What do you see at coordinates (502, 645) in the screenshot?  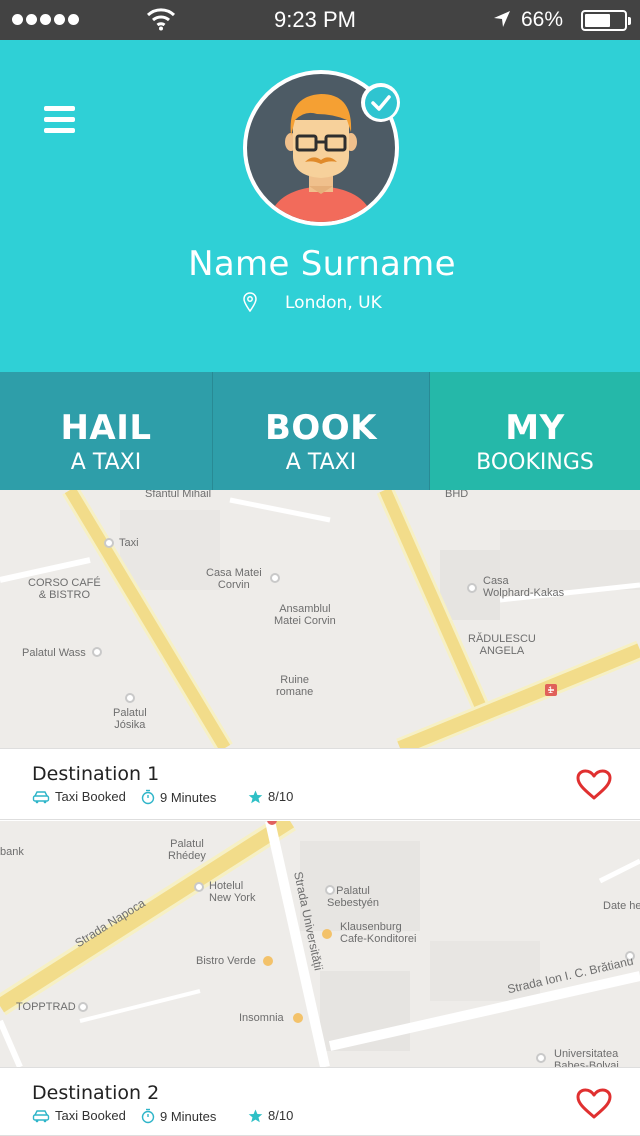 I see `map-label: RĂDULESCU ANGELA` at bounding box center [502, 645].